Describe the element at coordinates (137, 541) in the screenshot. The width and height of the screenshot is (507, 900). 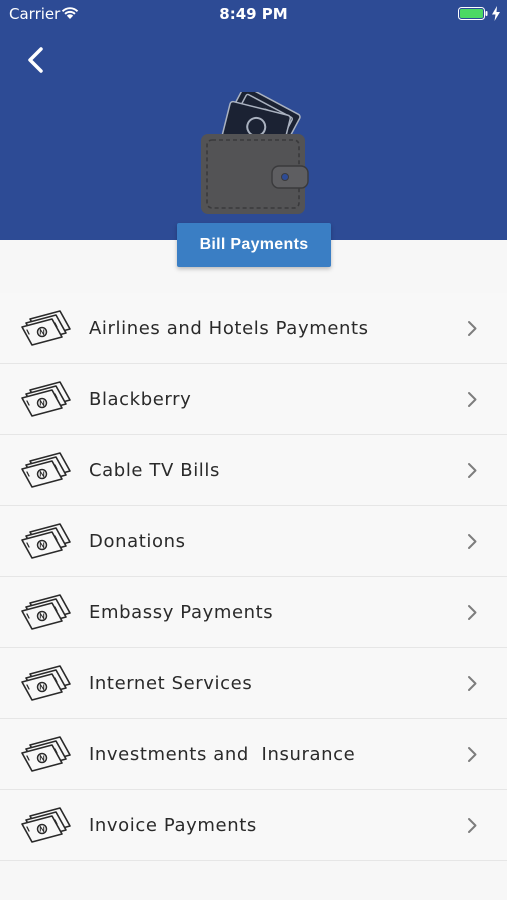
I see `list-item-label: Donations` at that location.